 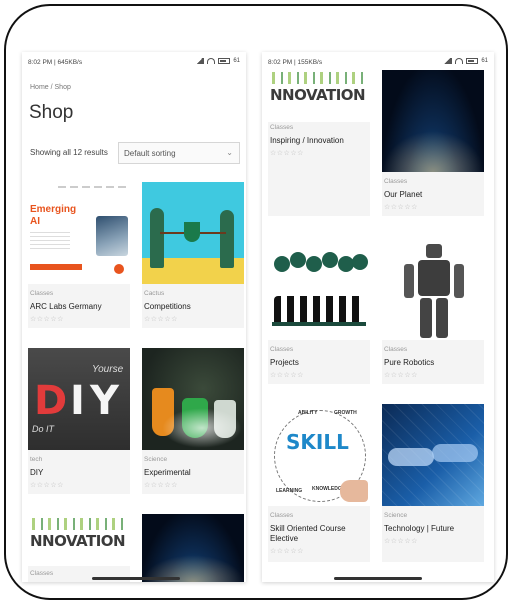 I want to click on product-card, so click(x=193, y=548).